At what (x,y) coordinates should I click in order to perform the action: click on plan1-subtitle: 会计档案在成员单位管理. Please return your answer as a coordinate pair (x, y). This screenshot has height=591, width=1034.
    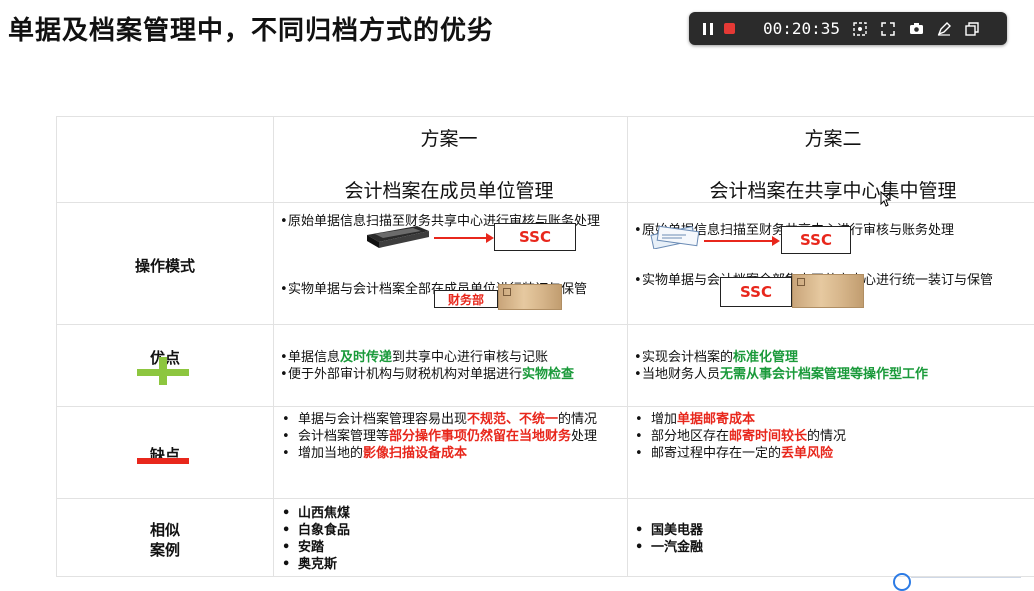
    Looking at the image, I should click on (449, 191).